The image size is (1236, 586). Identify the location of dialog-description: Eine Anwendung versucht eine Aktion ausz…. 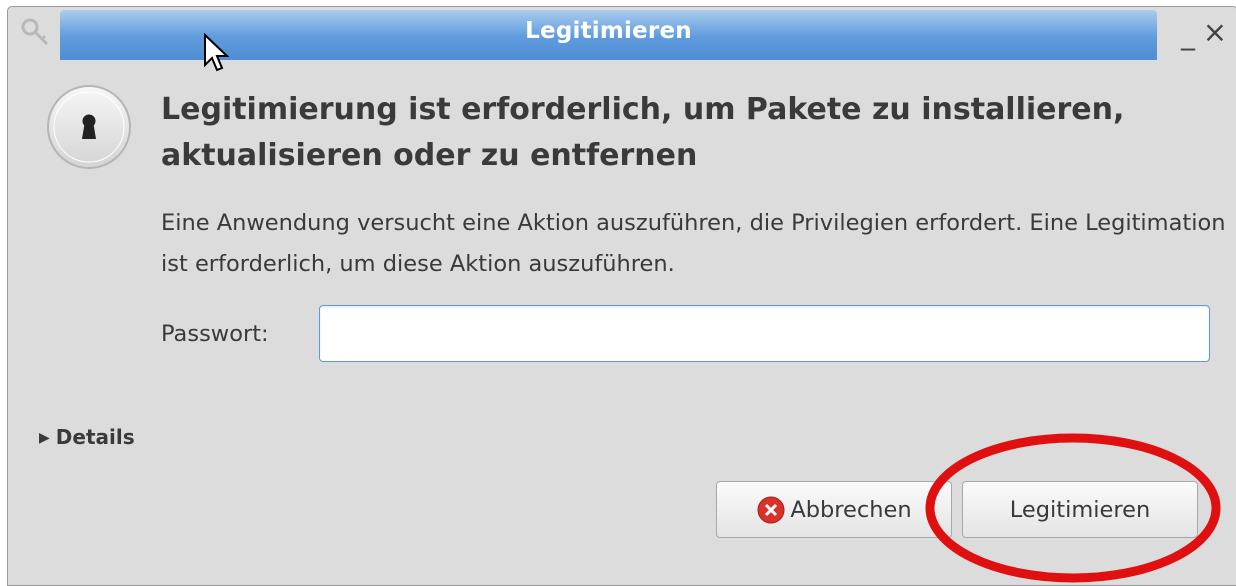
(693, 243).